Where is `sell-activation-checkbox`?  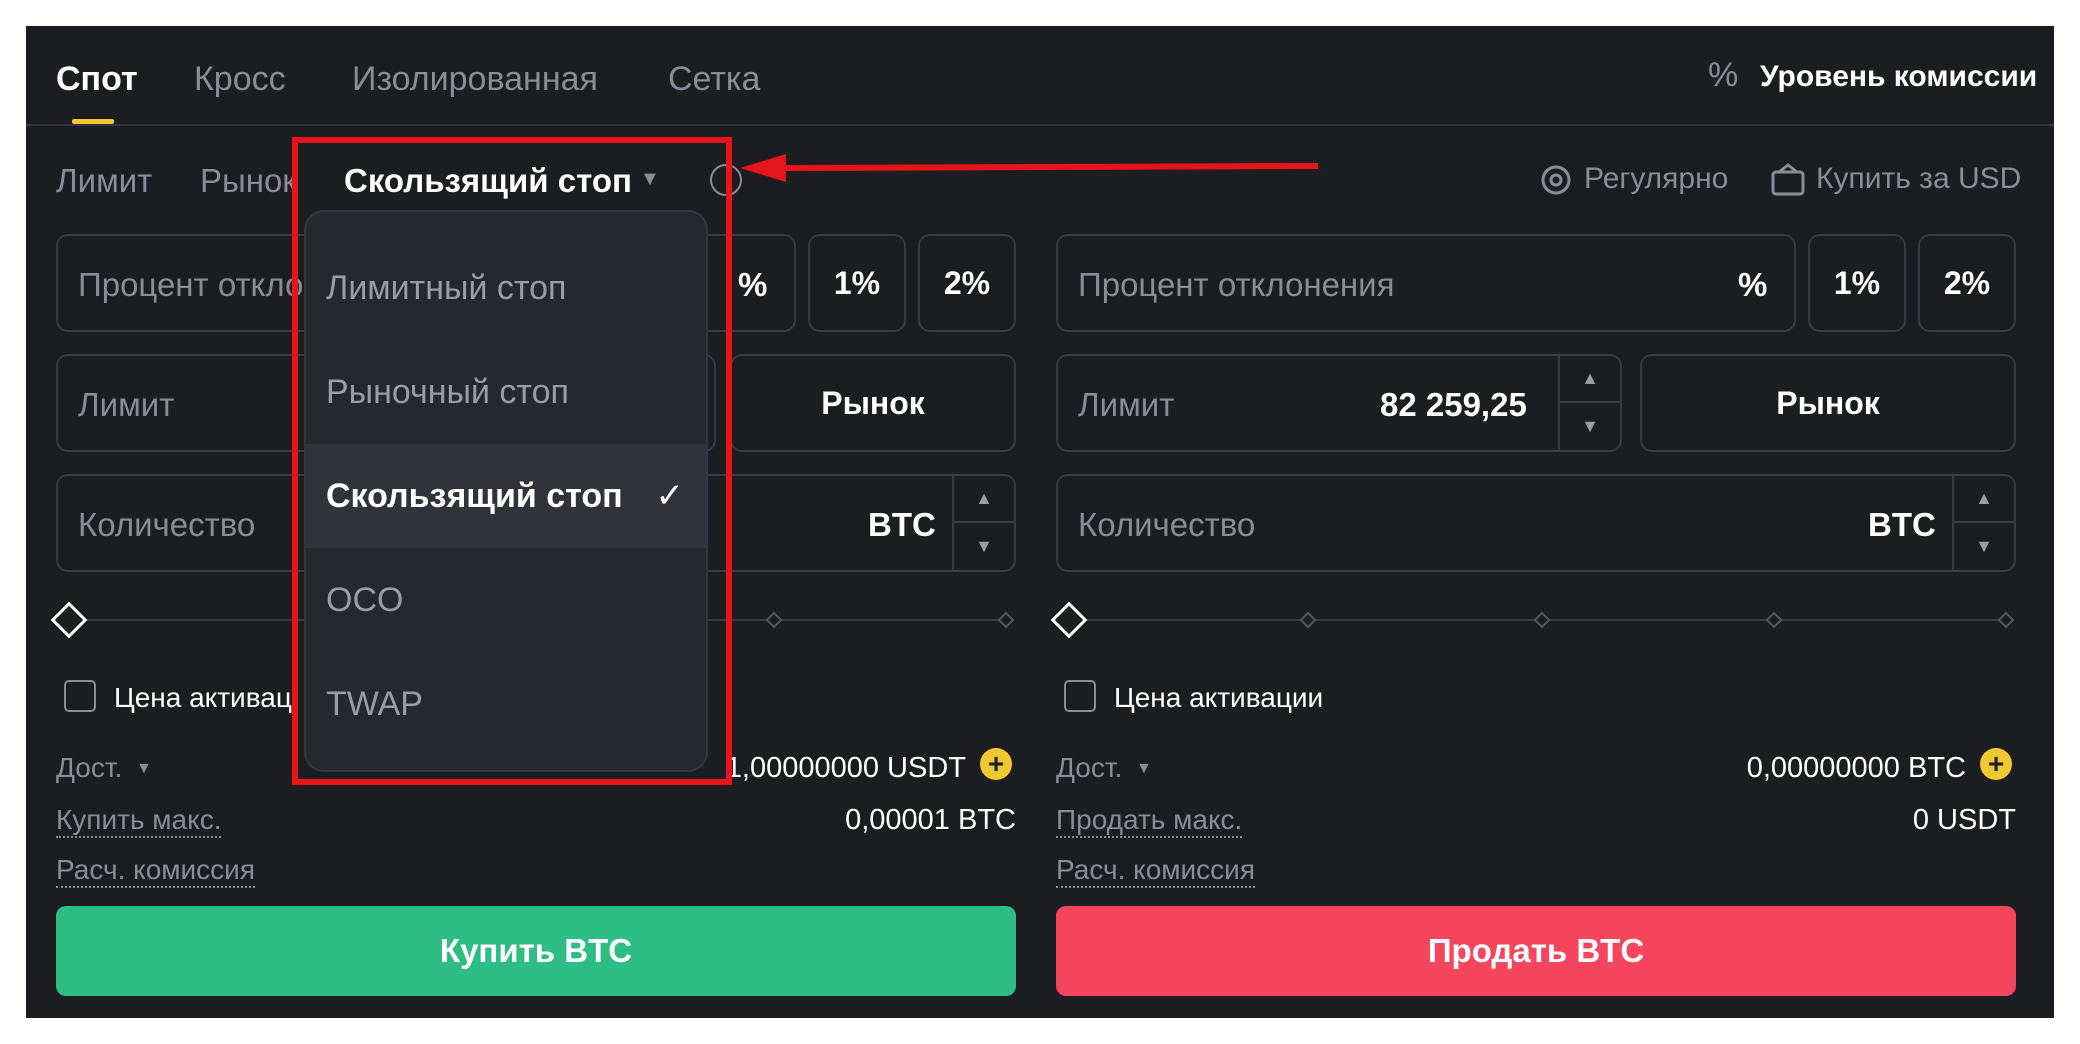 sell-activation-checkbox is located at coordinates (1080, 696).